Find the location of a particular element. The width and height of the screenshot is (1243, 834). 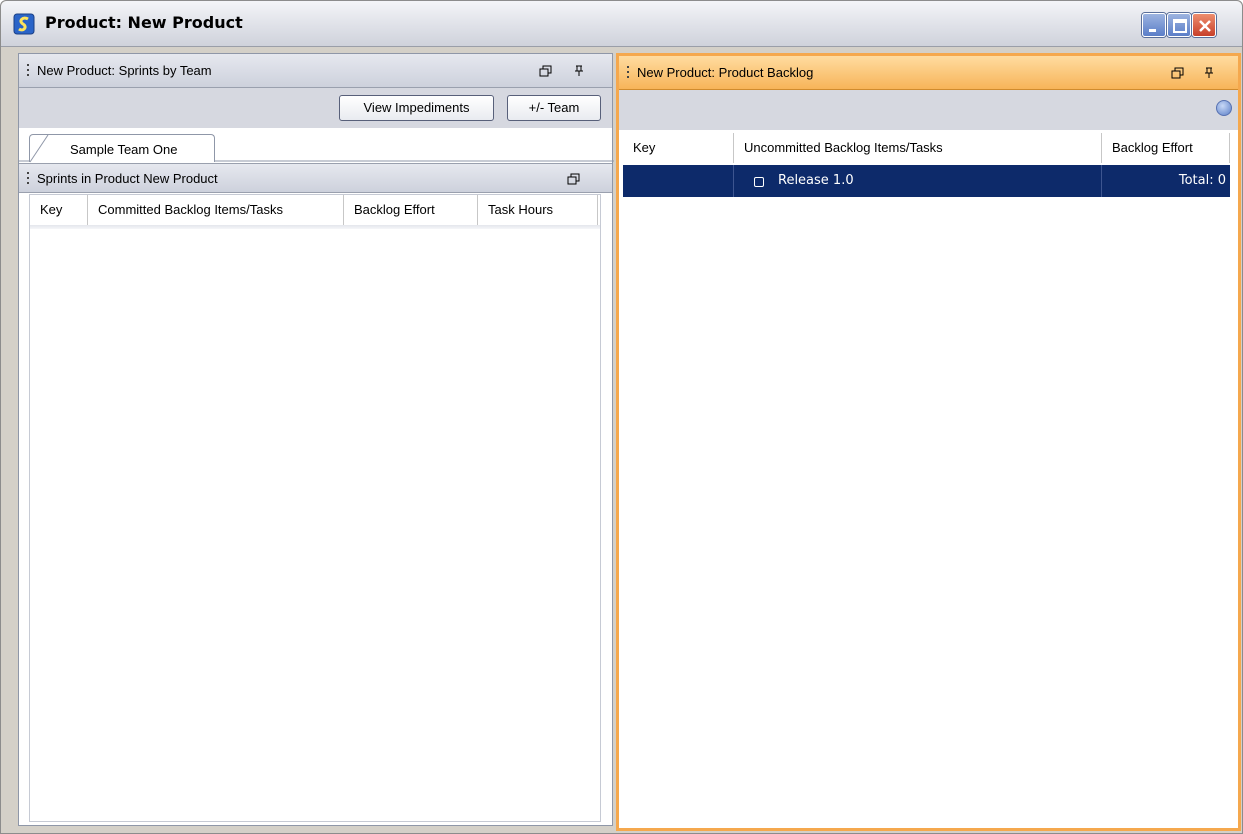

panel-header: New Product: Product Backlog is located at coordinates (928, 73).